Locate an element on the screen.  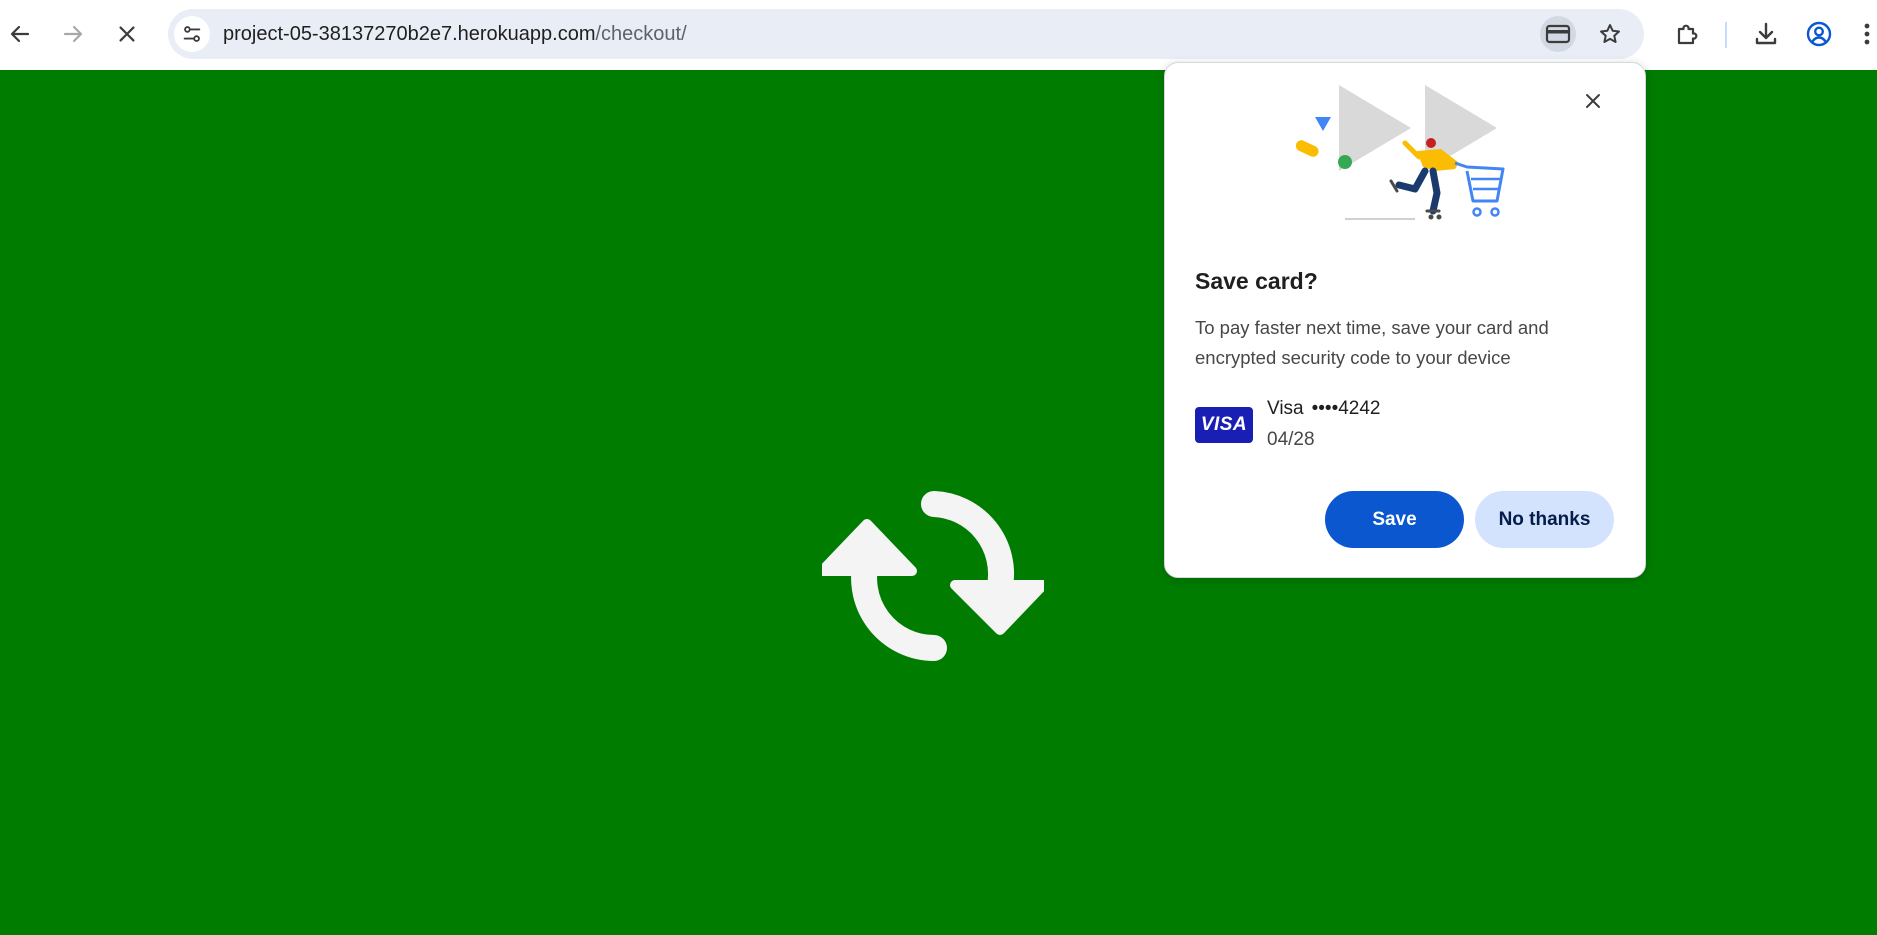
save-button: Save is located at coordinates (1394, 519).